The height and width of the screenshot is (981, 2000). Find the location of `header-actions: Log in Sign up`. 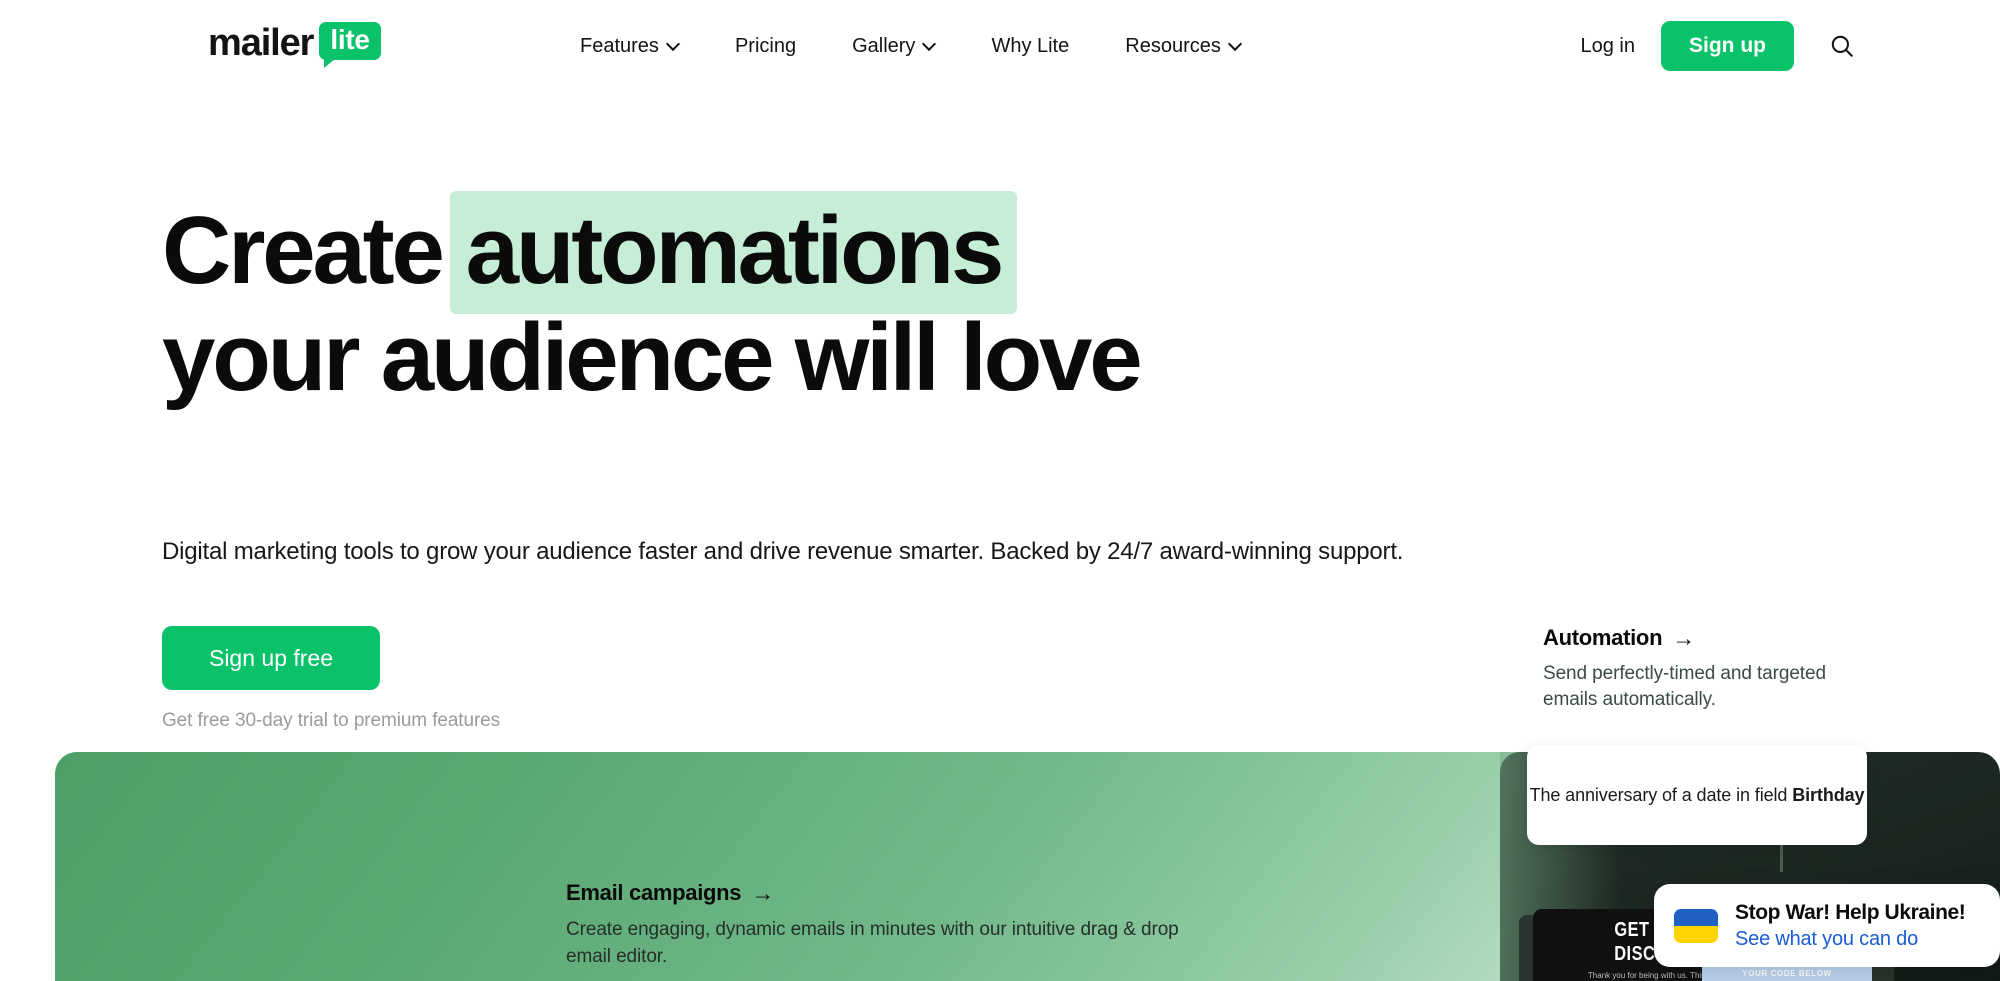

header-actions: Log in Sign up is located at coordinates (1712, 46).